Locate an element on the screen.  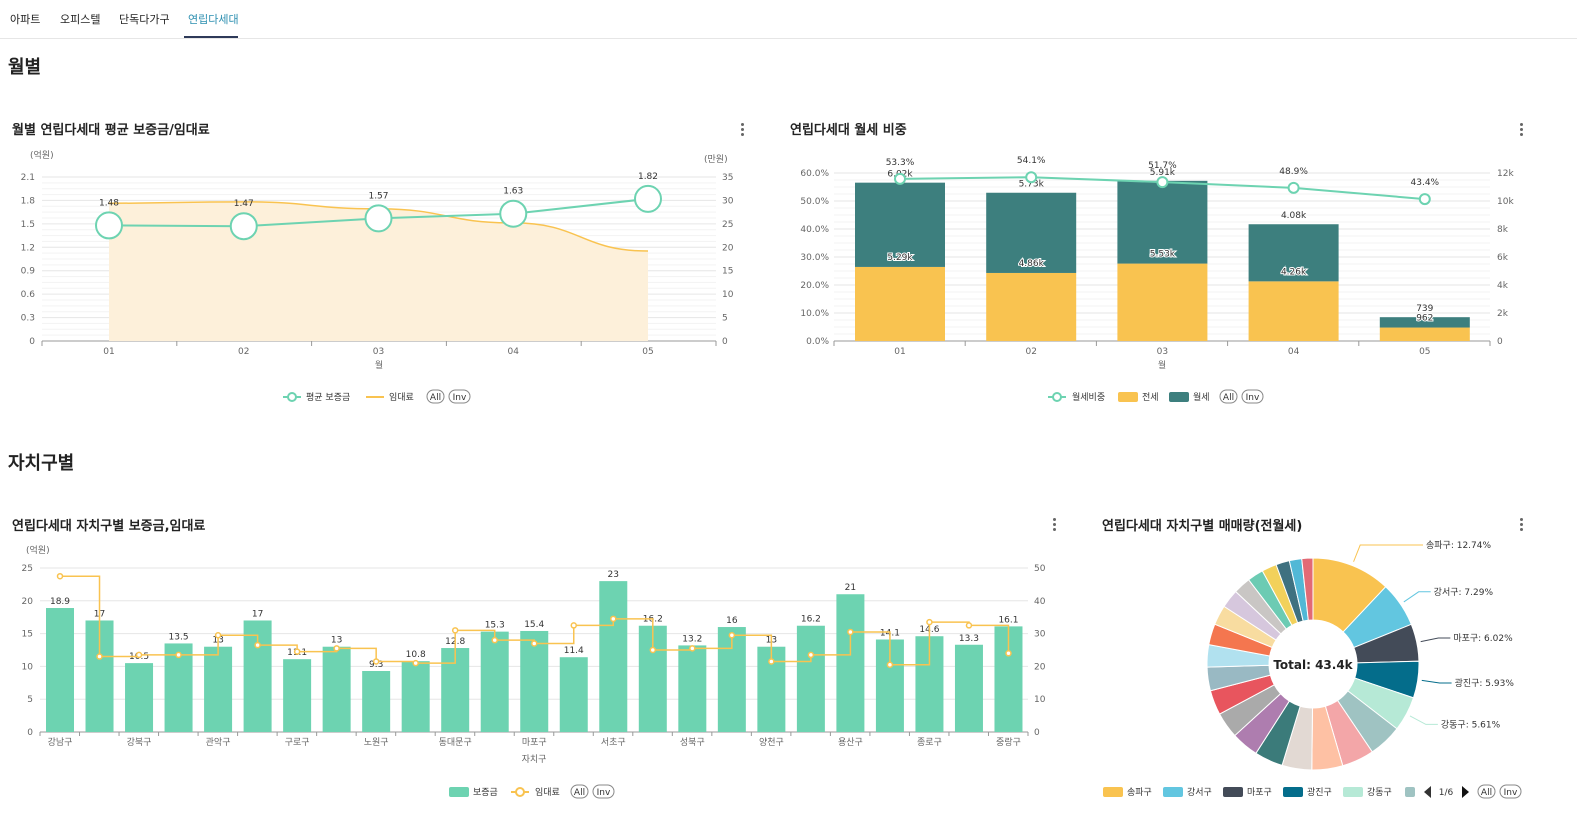
pie-slice-label: 마포구: 6.02% is located at coordinates (1483, 638).